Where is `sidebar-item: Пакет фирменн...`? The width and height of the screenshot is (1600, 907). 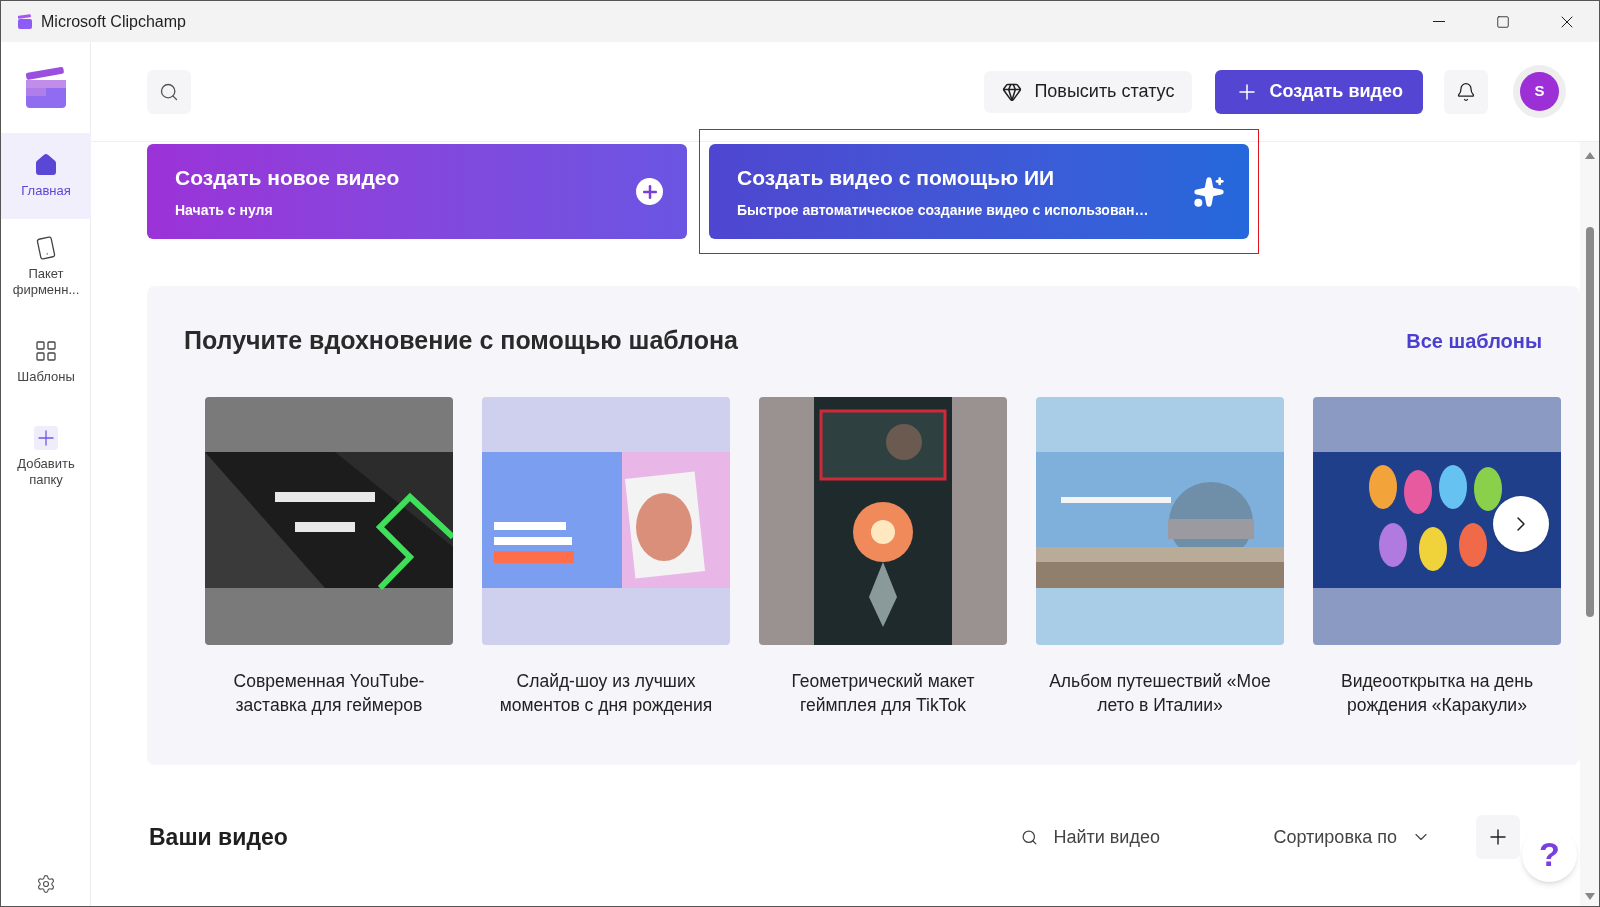 sidebar-item: Пакет фирменн... is located at coordinates (46, 266).